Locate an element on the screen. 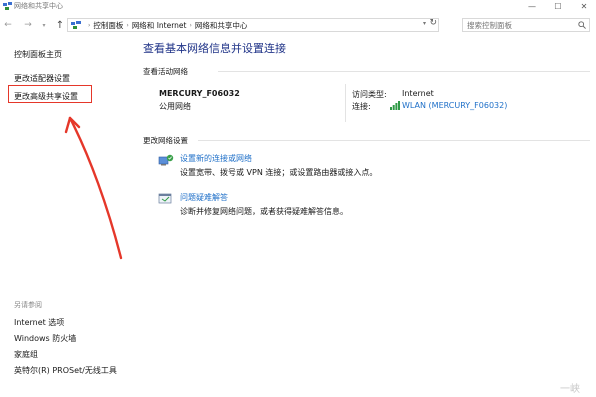 The height and width of the screenshot is (397, 596). access-type-label: 访问类型: is located at coordinates (369, 94).